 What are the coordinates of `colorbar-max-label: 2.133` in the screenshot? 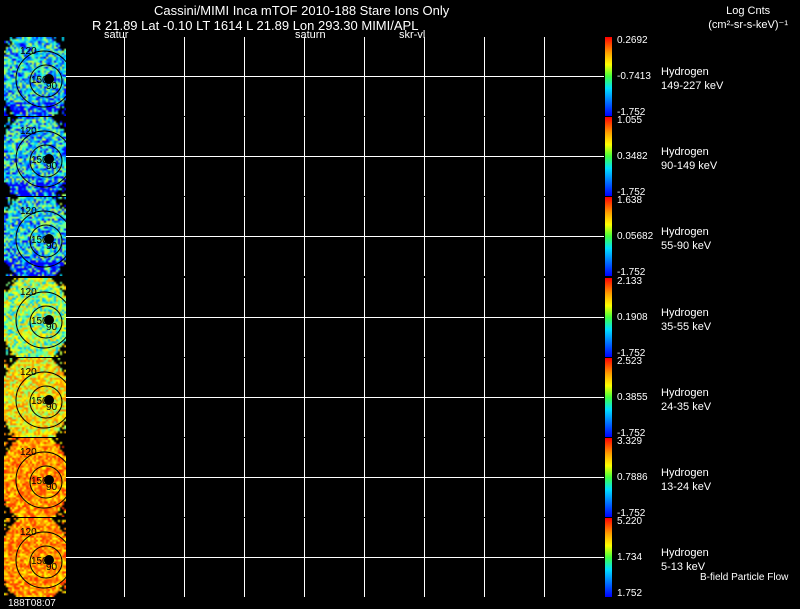 It's located at (630, 281).